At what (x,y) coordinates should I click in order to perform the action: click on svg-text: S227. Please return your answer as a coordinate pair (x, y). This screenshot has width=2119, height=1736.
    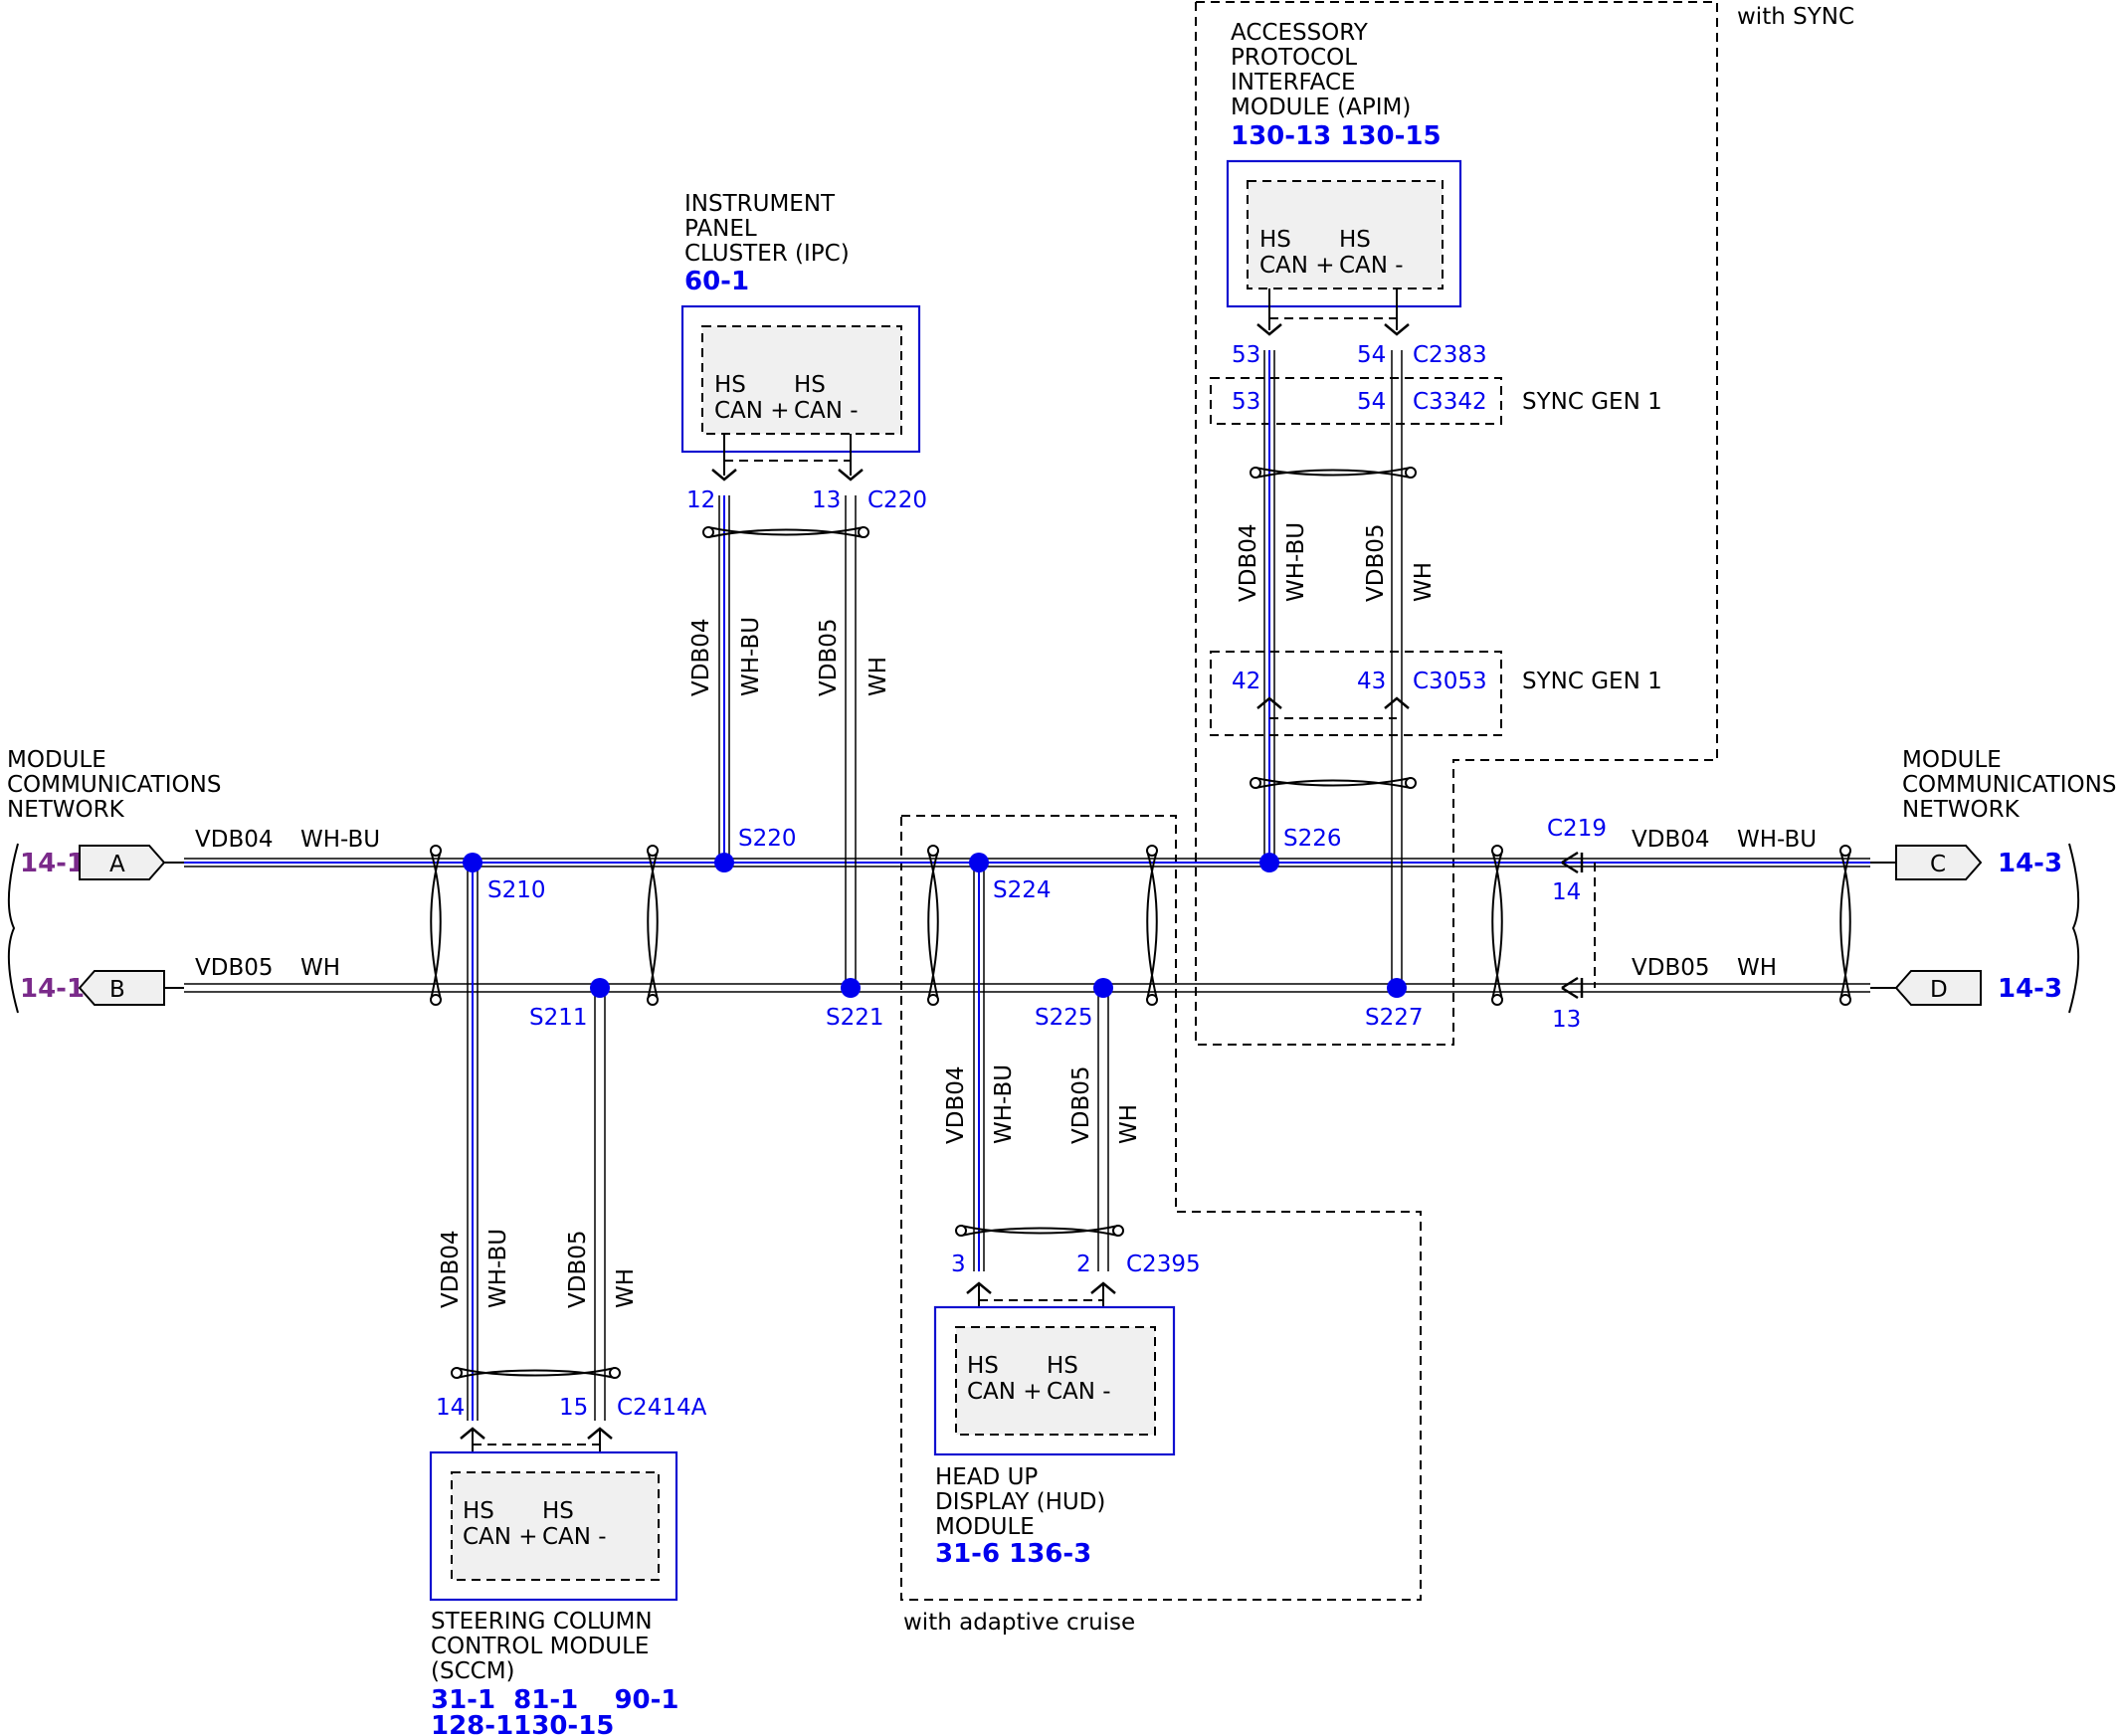
    Looking at the image, I should click on (1394, 1018).